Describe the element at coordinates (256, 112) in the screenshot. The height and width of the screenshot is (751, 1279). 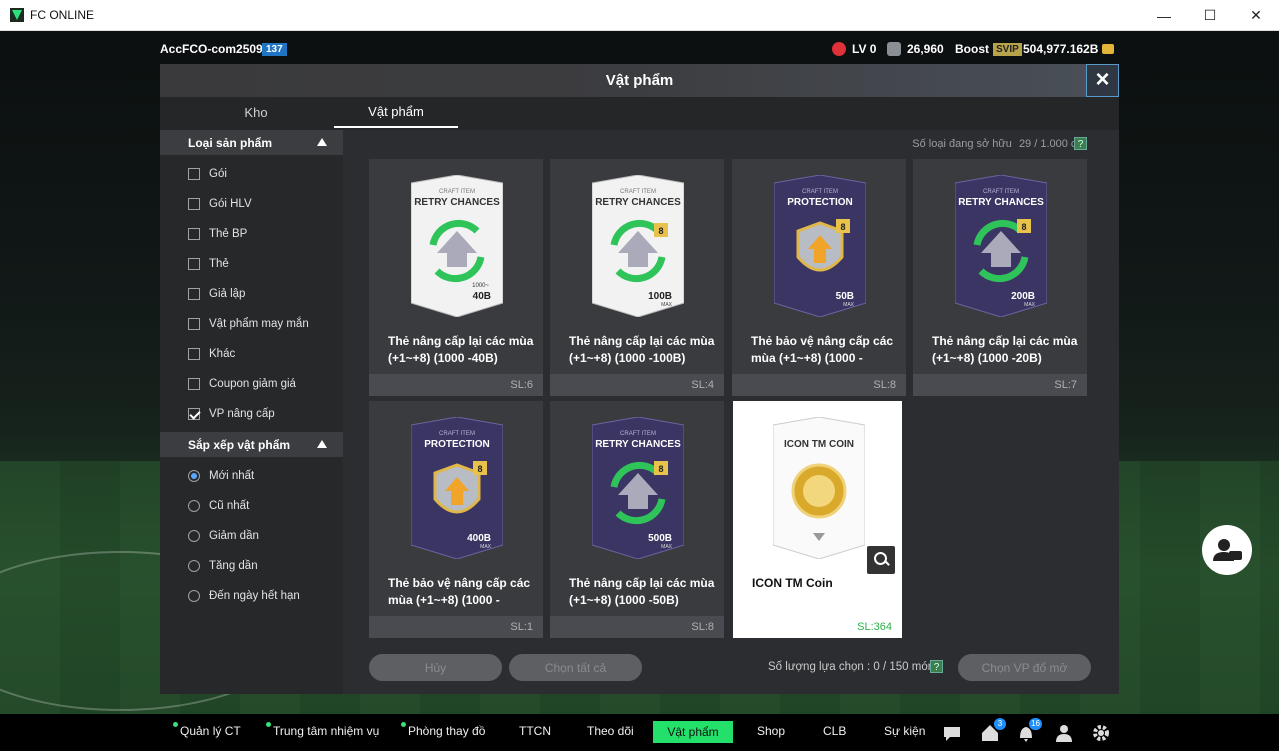
I see `tab-kho: Kho` at that location.